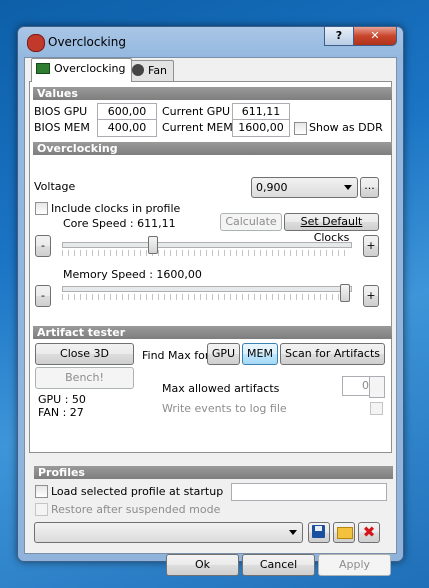 The width and height of the screenshot is (429, 588). I want to click on bench-button: Bench!, so click(84, 378).